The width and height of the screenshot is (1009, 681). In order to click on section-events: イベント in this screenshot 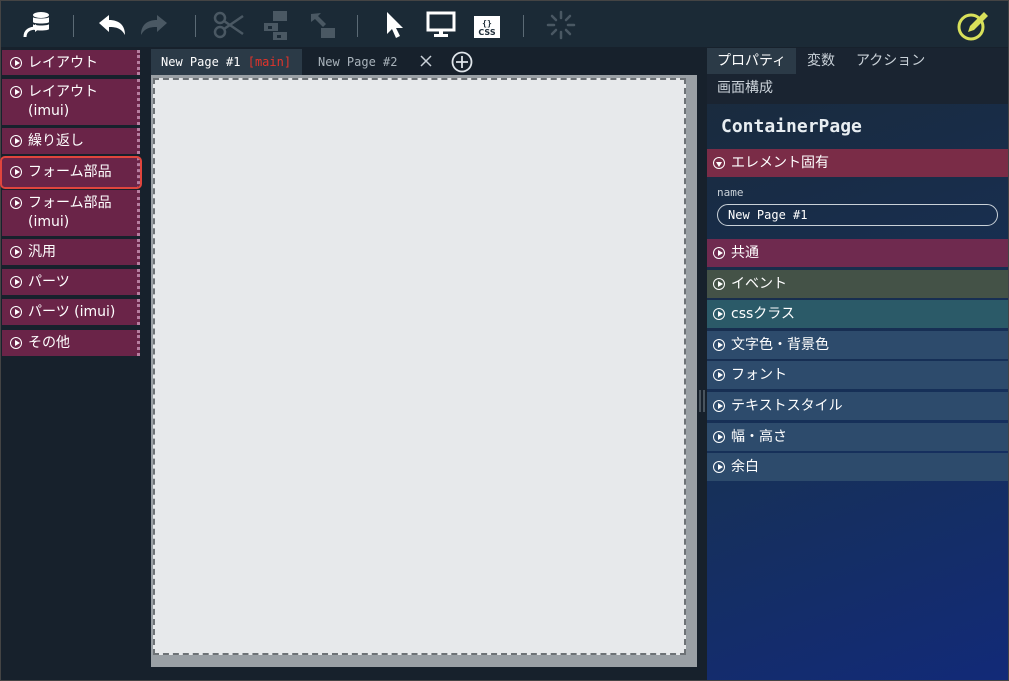, I will do `click(857, 284)`.